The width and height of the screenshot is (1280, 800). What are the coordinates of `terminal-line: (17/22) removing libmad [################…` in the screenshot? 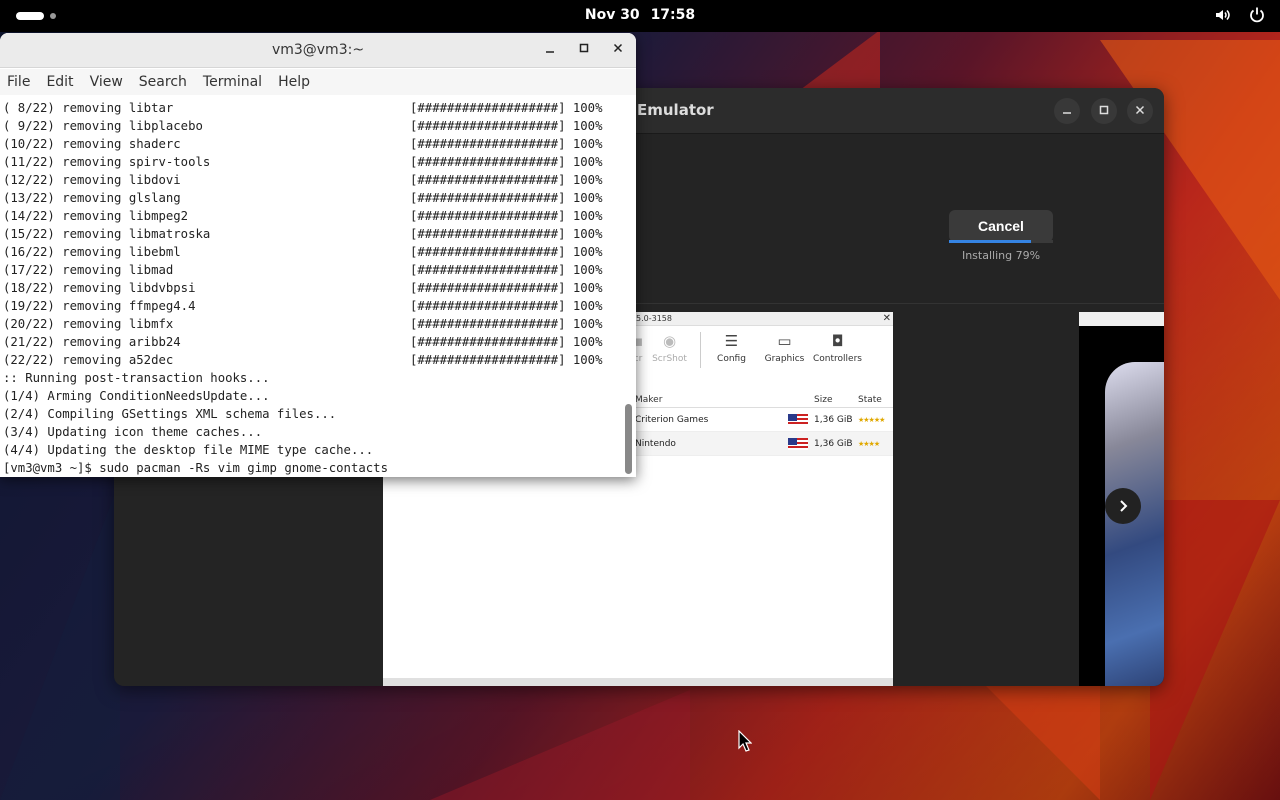 It's located at (312, 270).